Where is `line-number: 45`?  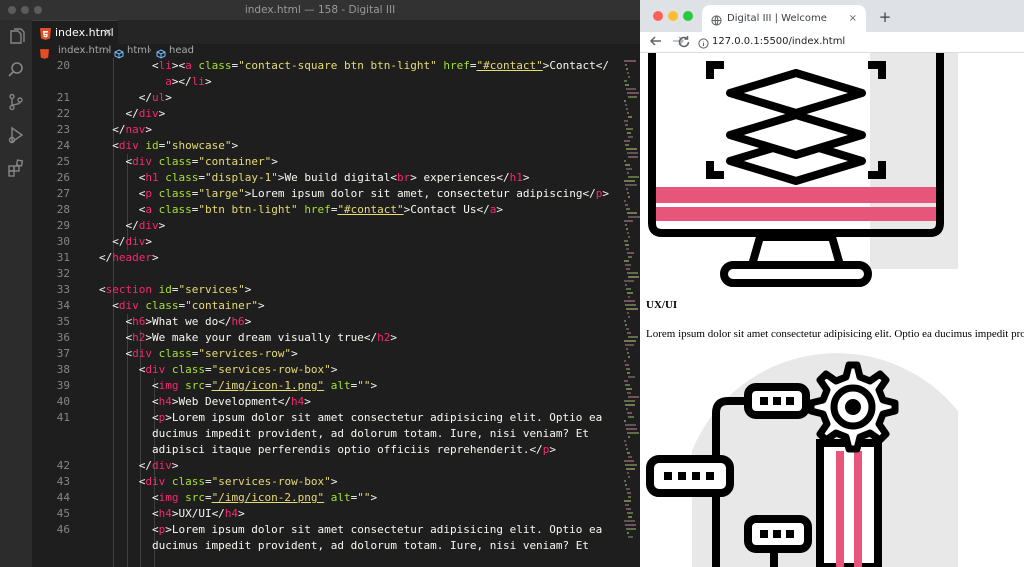
line-number: 45 is located at coordinates (63, 513).